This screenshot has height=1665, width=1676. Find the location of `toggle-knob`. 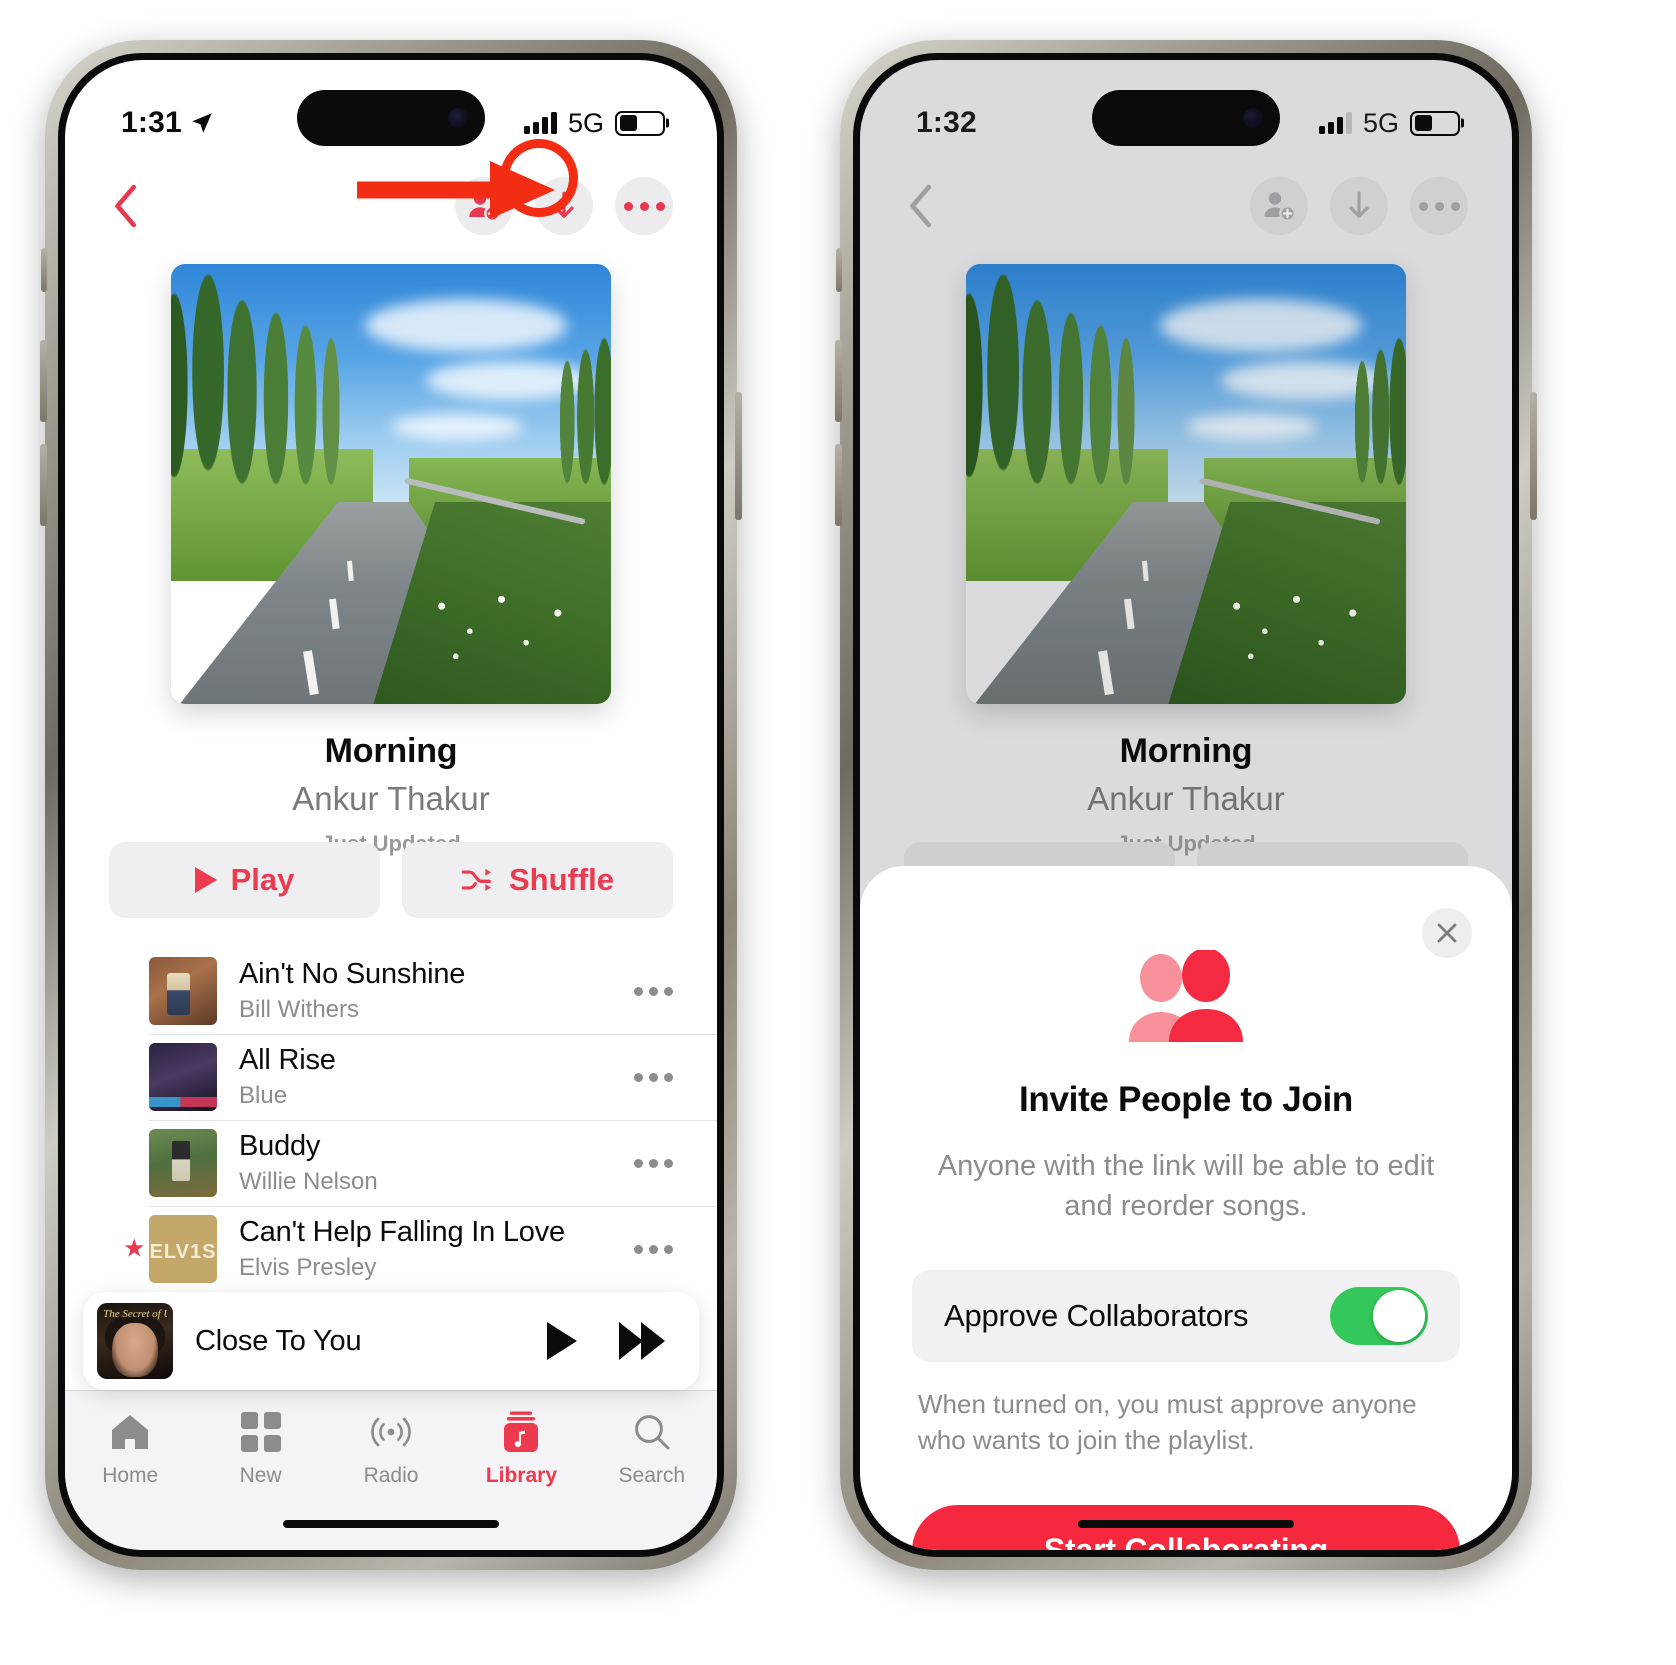

toggle-knob is located at coordinates (1399, 1316).